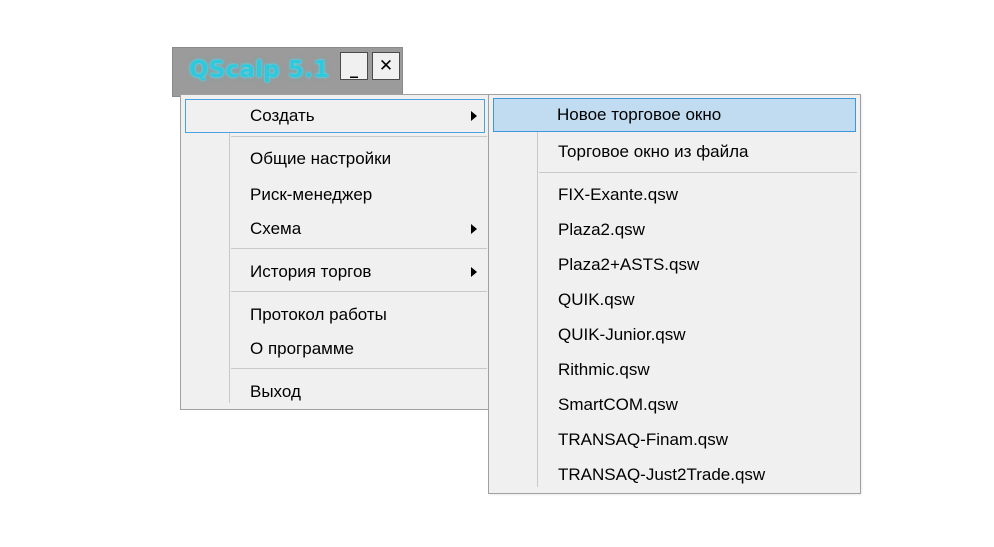 The height and width of the screenshot is (547, 994). I want to click on menu-item-label: QUIK-Junior.qsw, so click(622, 334).